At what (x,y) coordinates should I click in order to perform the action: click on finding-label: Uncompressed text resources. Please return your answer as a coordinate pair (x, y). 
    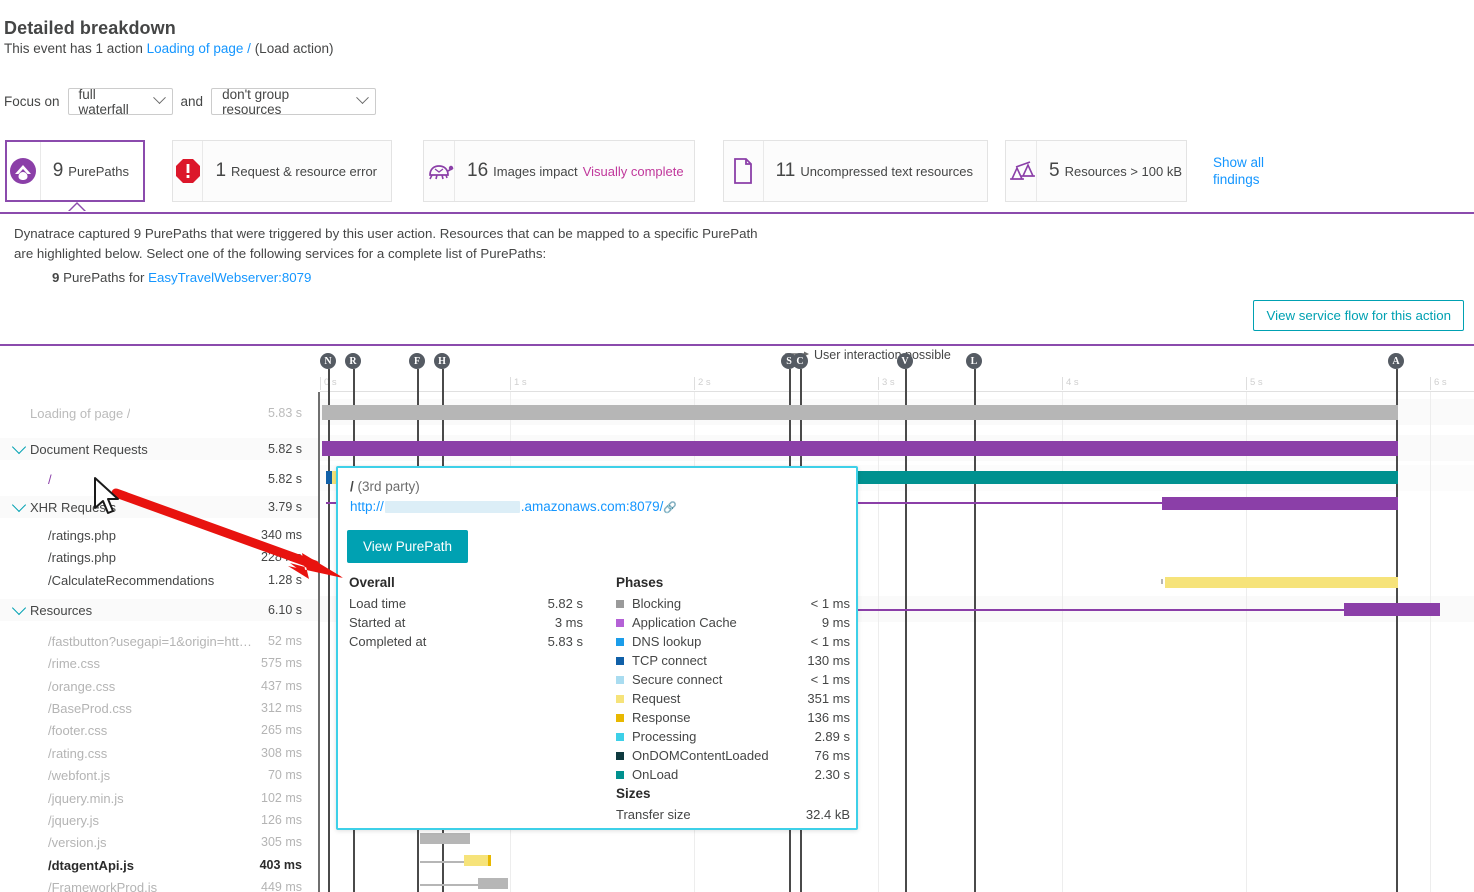
    Looking at the image, I should click on (886, 171).